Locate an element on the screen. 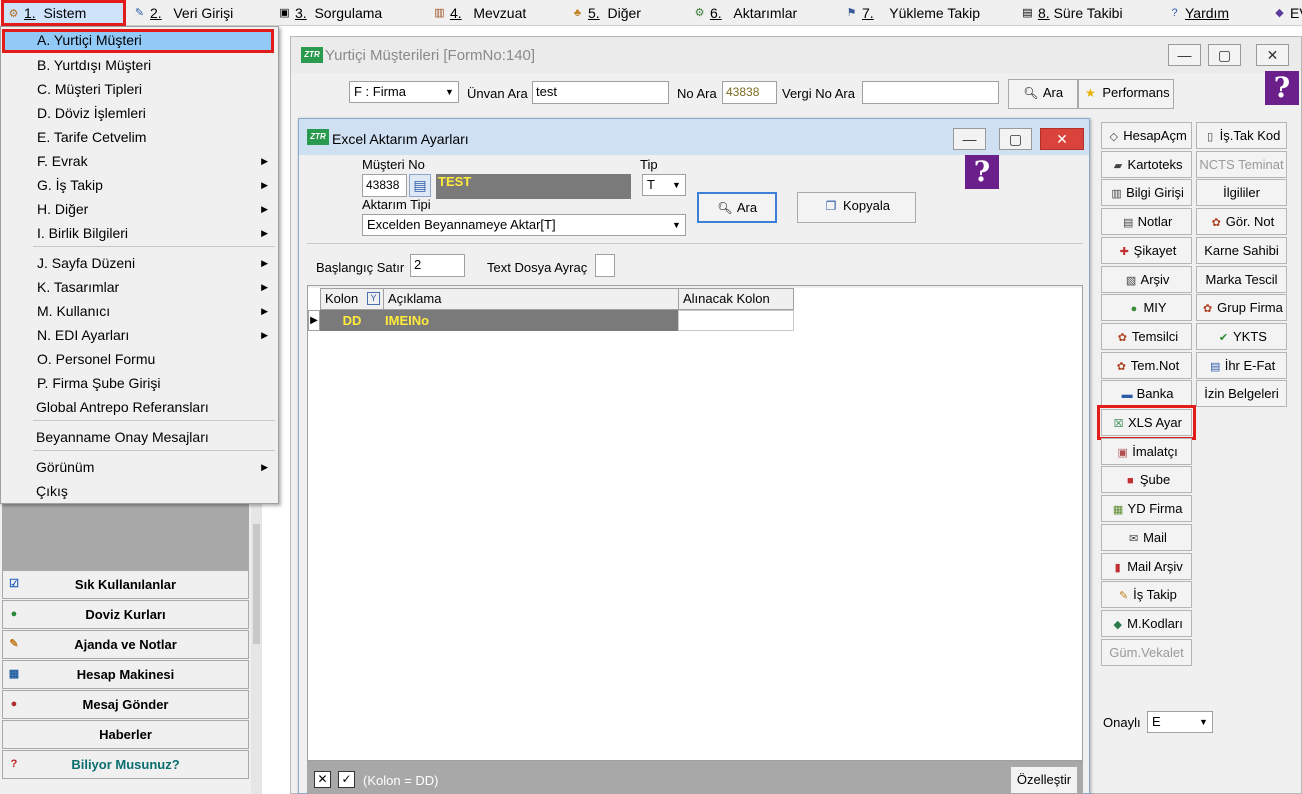  menu-item-6: G. İş Takip ▶ is located at coordinates (139, 185).